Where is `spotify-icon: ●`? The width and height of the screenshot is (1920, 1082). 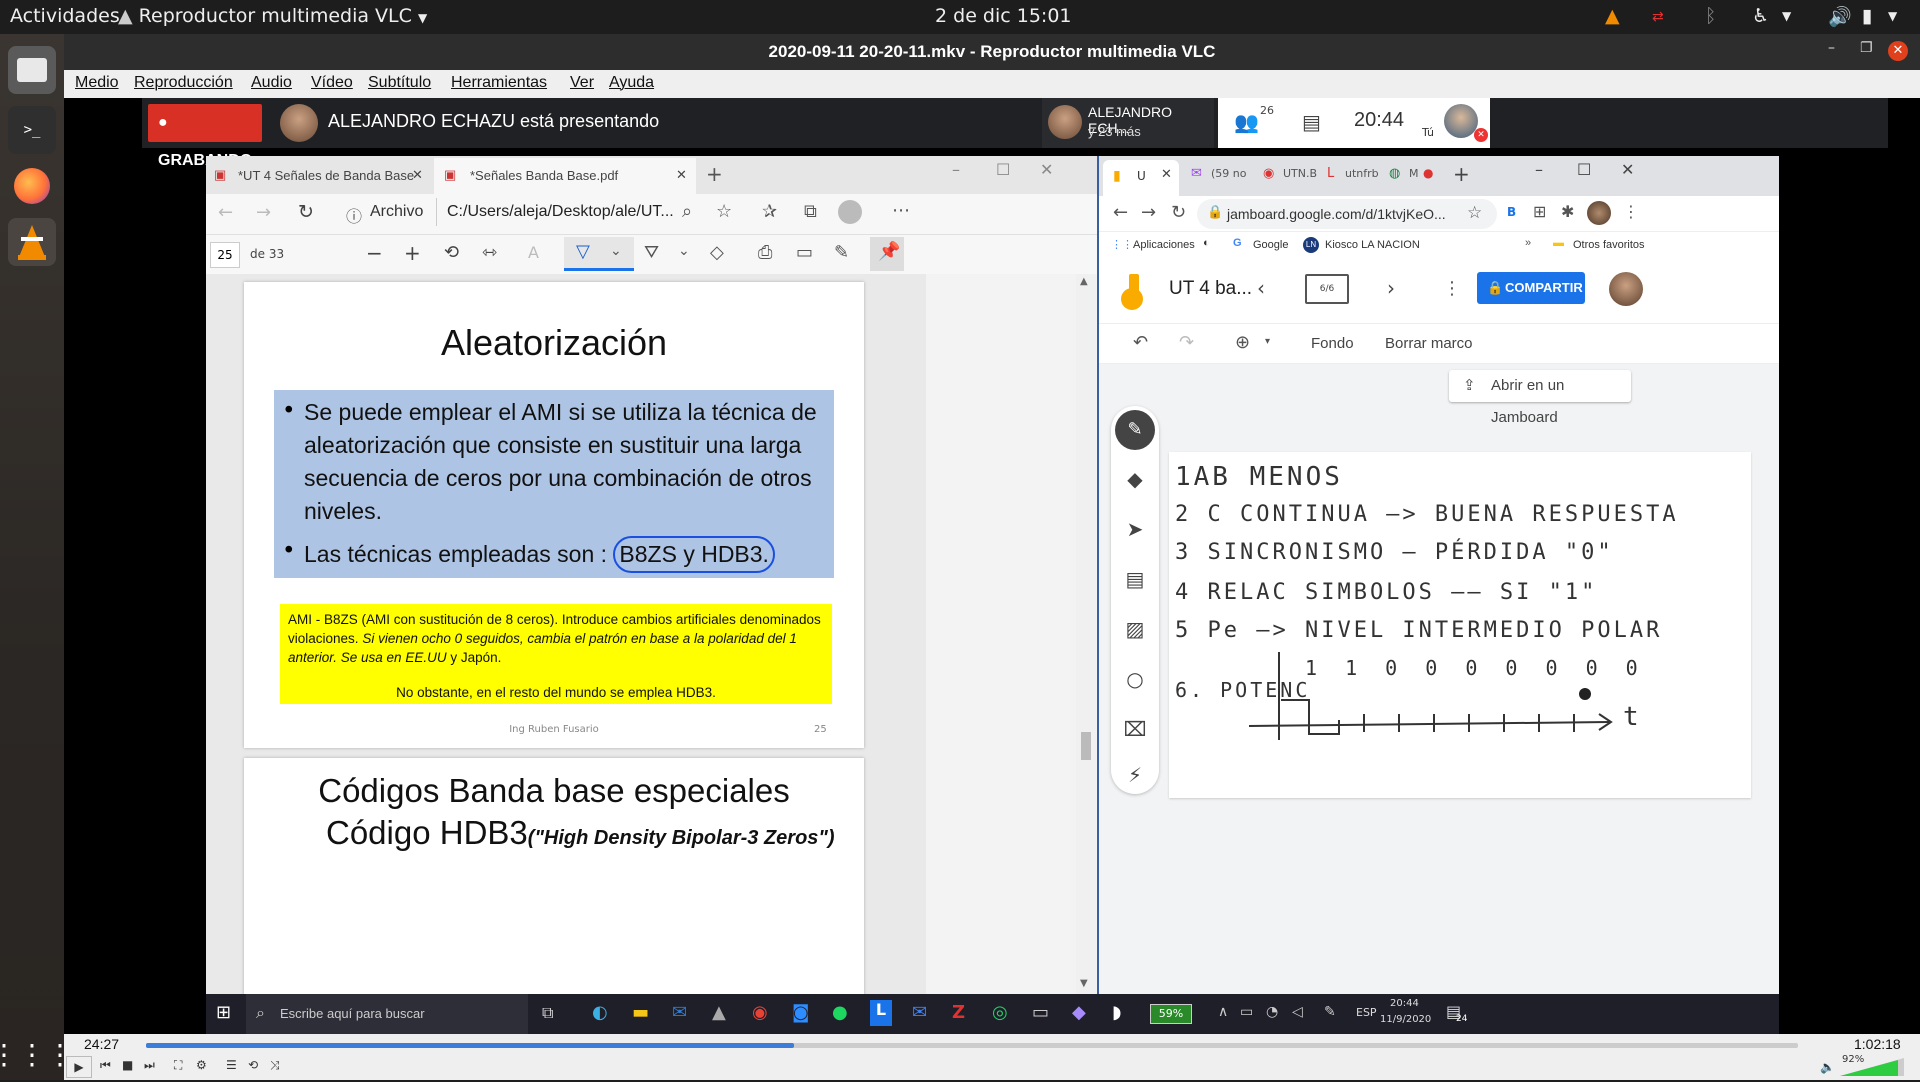 spotify-icon: ● is located at coordinates (840, 1012).